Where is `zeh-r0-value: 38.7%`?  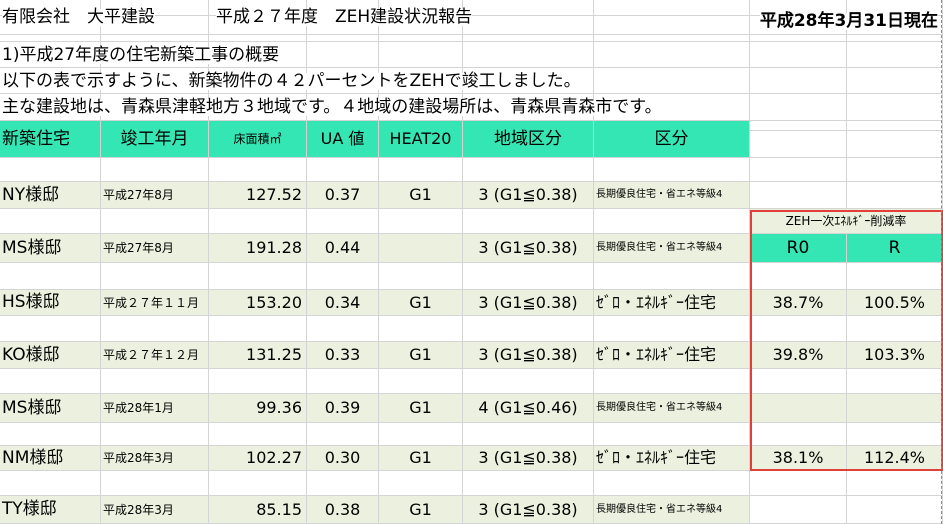 zeh-r0-value: 38.7% is located at coordinates (798, 303).